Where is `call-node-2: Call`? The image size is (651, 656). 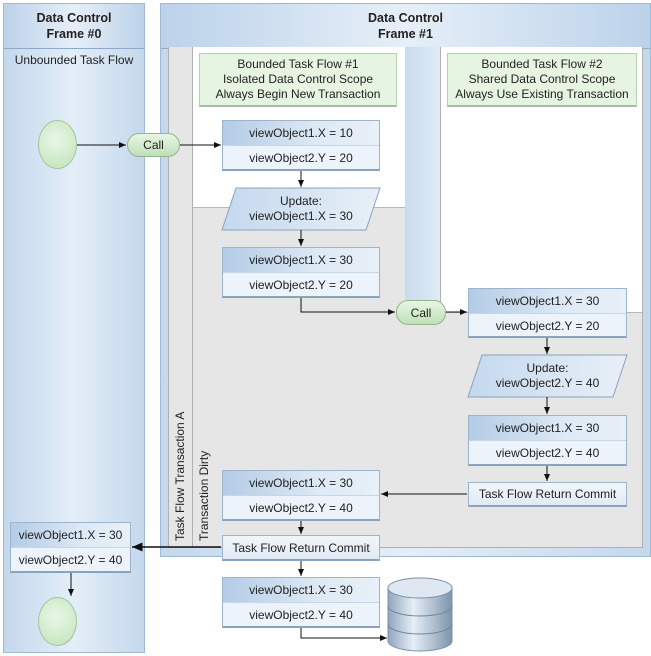
call-node-2: Call is located at coordinates (421, 312).